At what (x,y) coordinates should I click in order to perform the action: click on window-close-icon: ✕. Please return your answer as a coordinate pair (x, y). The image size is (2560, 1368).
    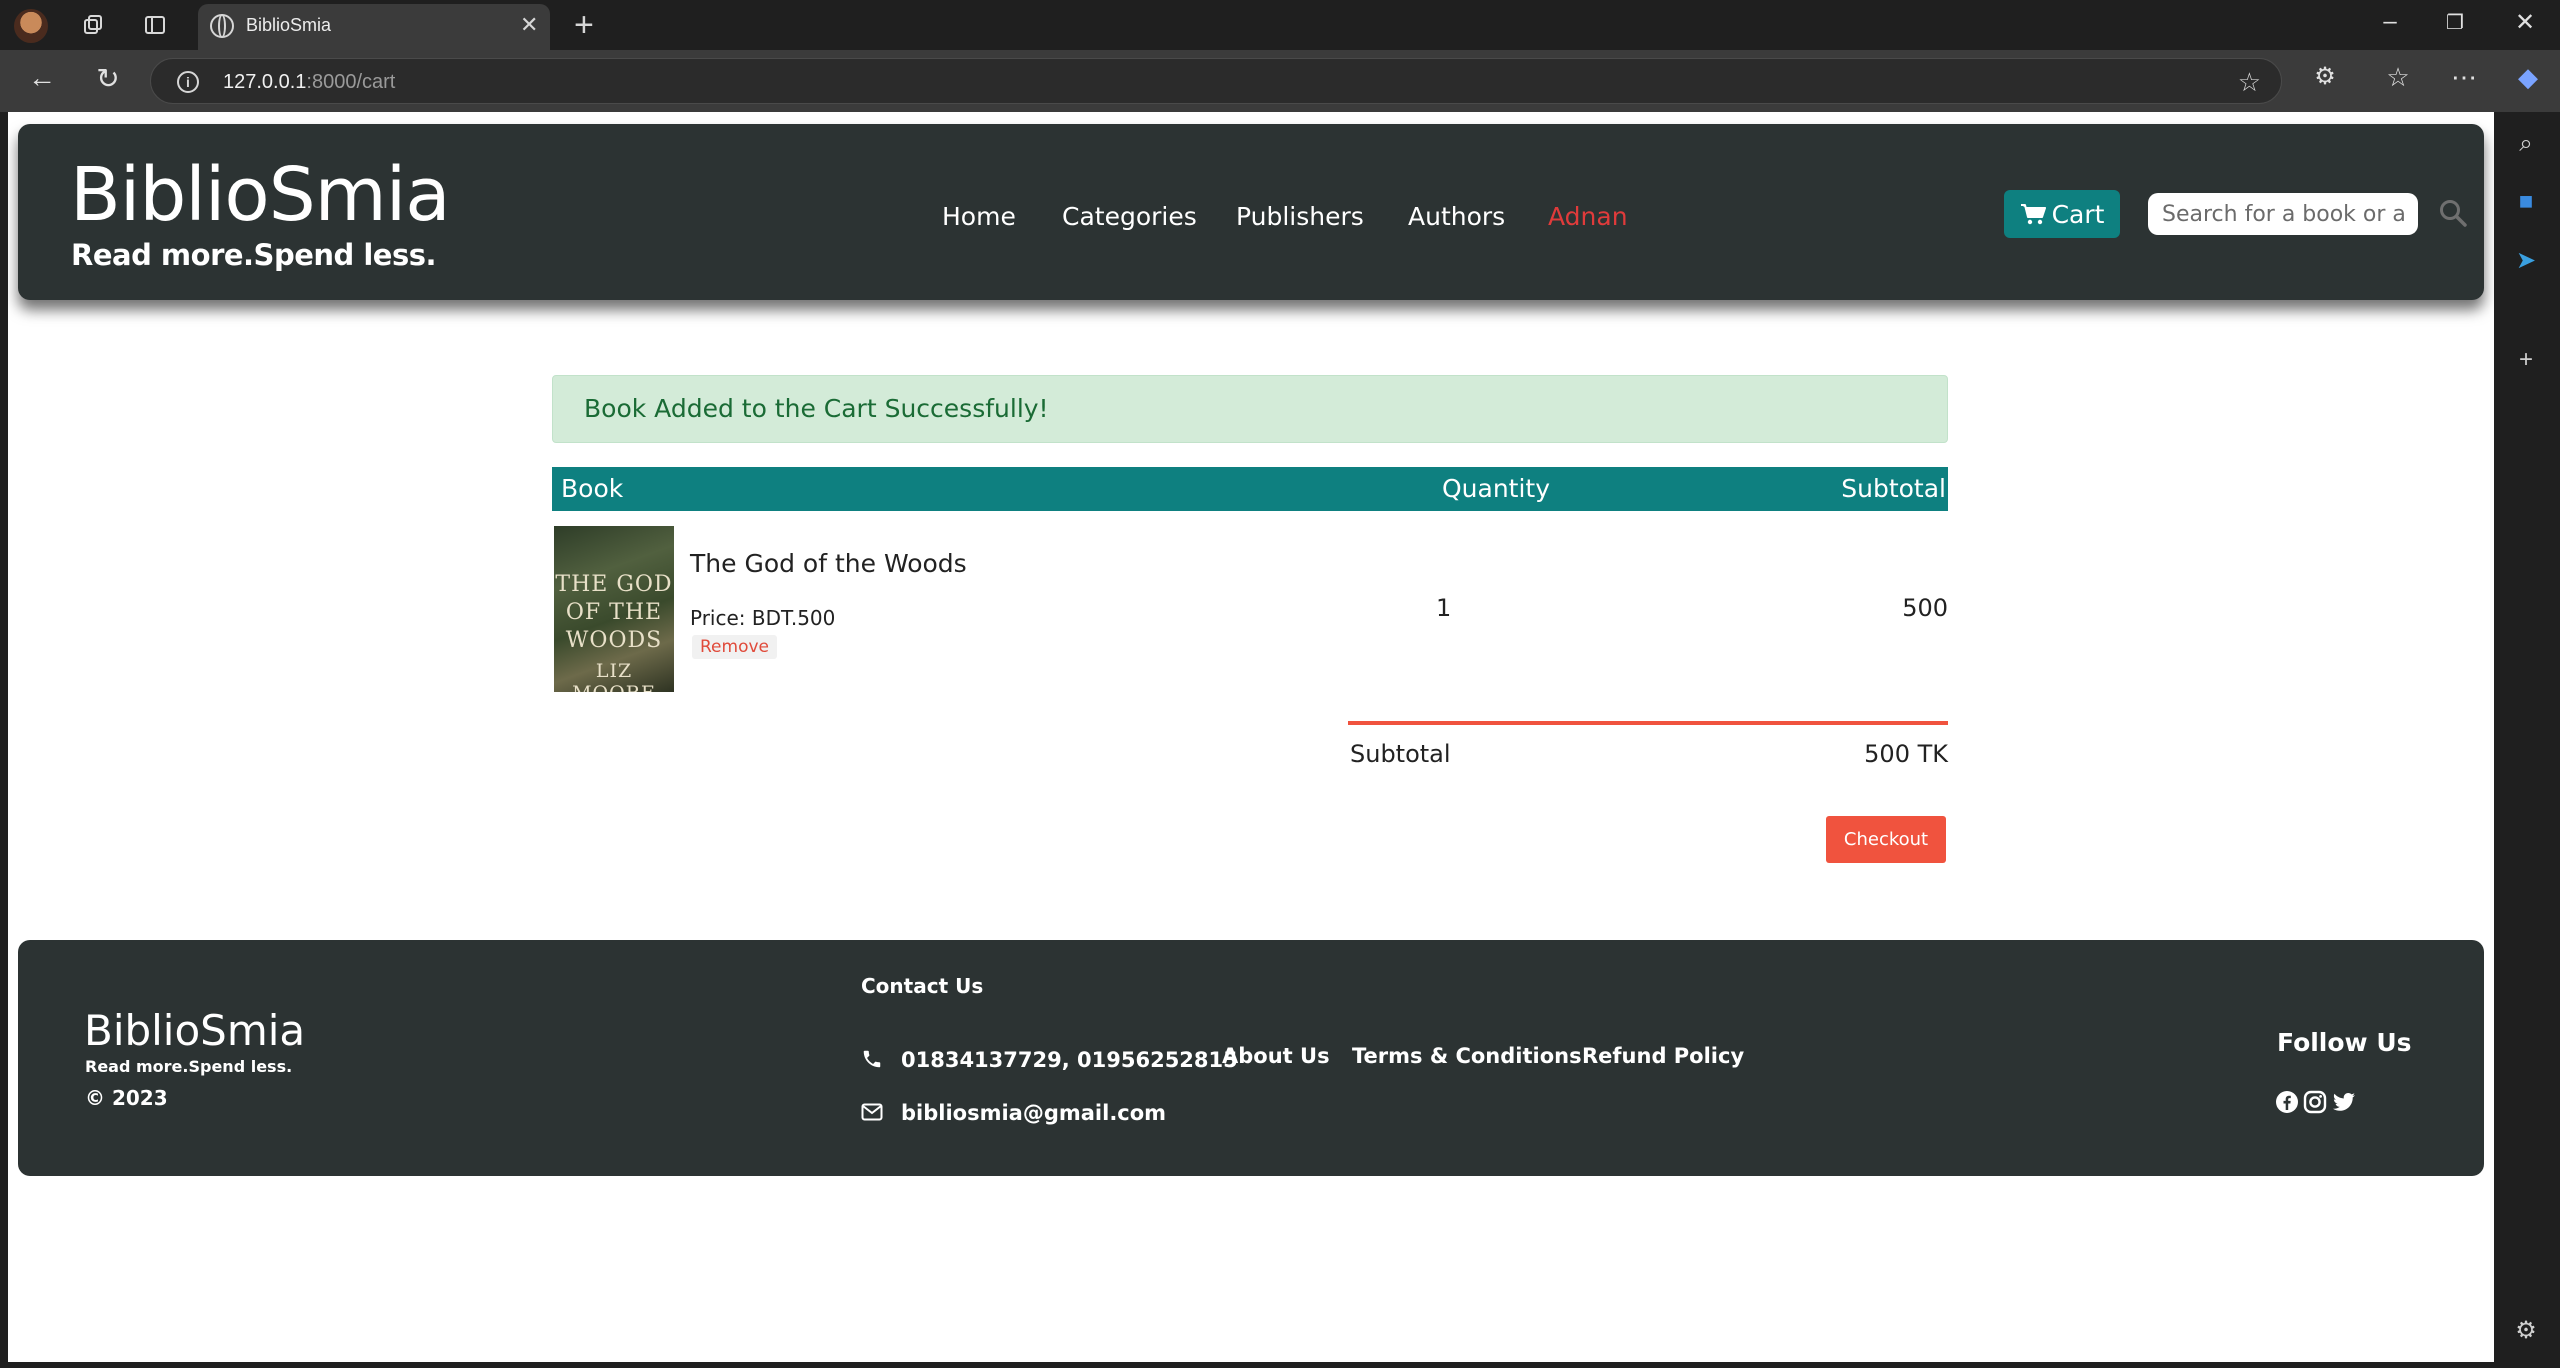
    Looking at the image, I should click on (2525, 22).